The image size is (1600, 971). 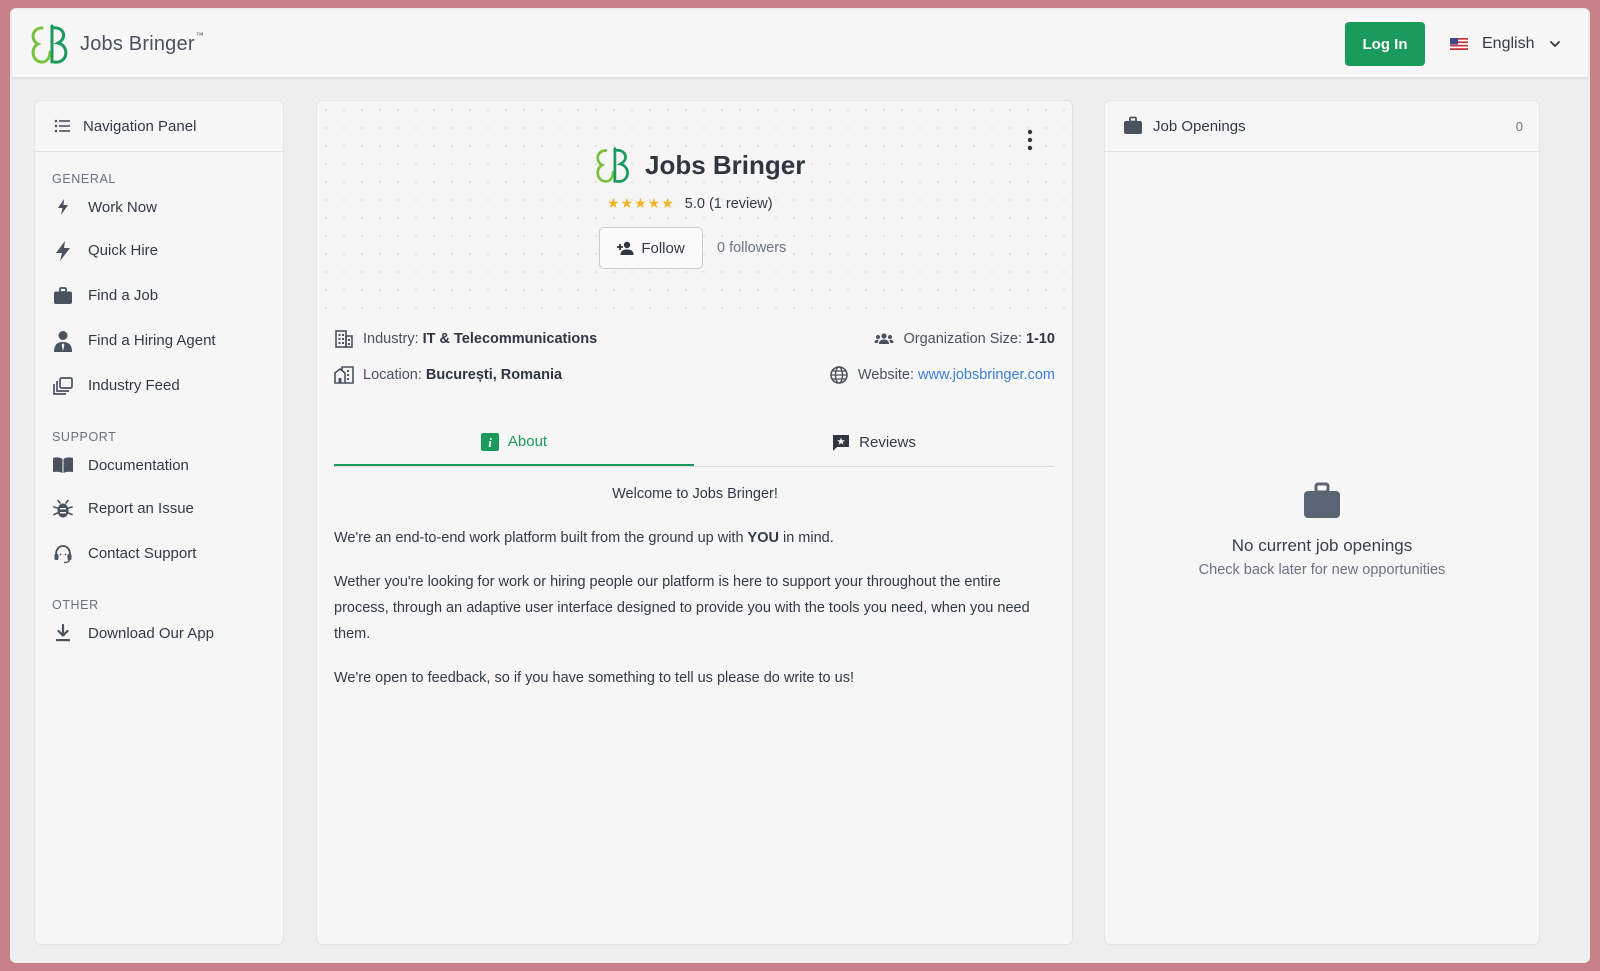 What do you see at coordinates (63, 207) in the screenshot?
I see `bolt-icon` at bounding box center [63, 207].